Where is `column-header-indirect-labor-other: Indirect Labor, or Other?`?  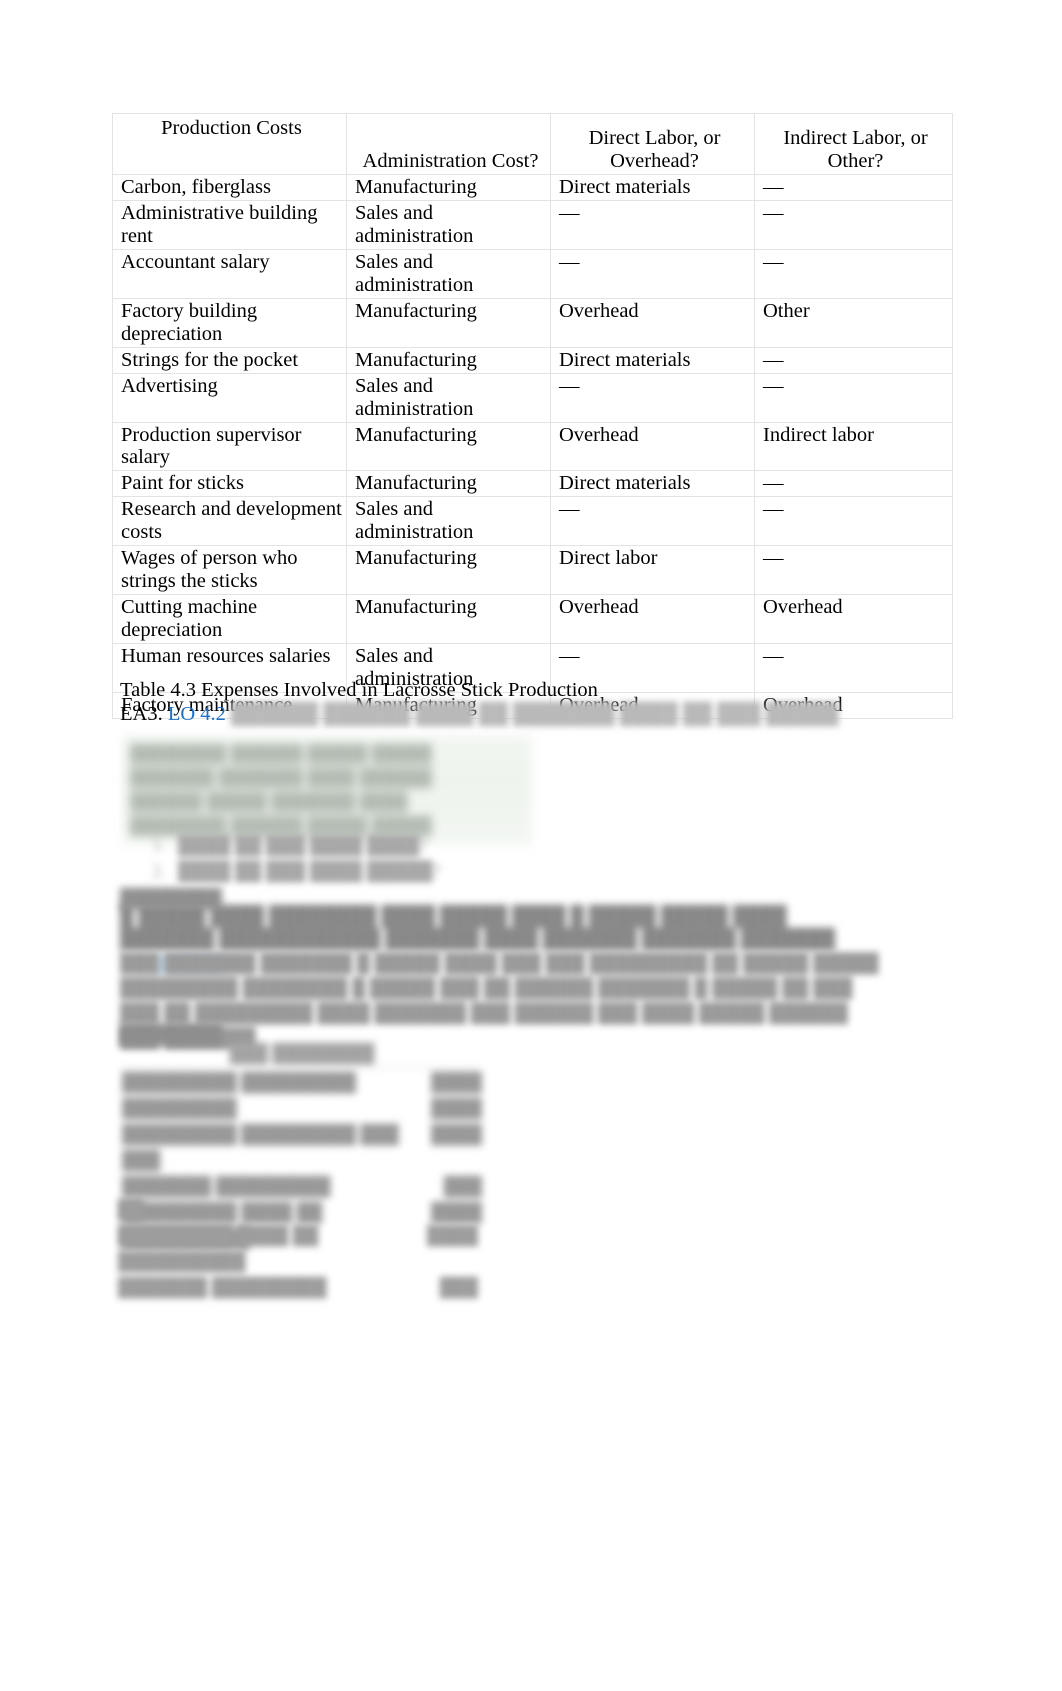
column-header-indirect-labor-other: Indirect Labor, or Other? is located at coordinates (853, 144).